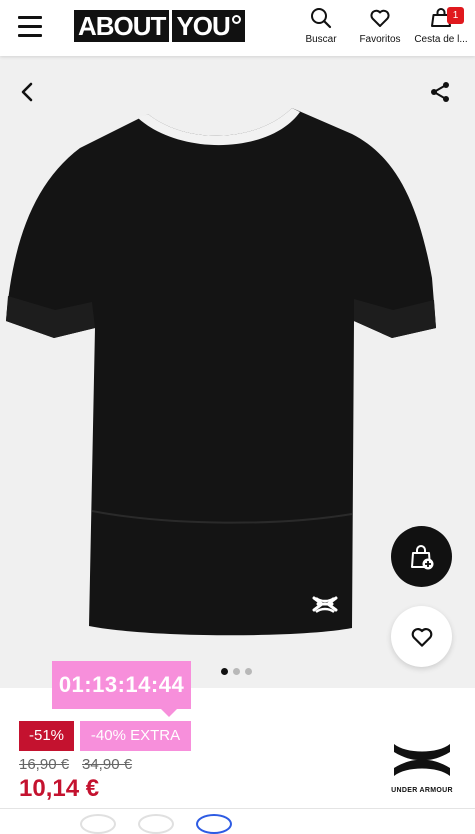  What do you see at coordinates (121, 685) in the screenshot?
I see `countdown-timer: 01:13:14:44` at bounding box center [121, 685].